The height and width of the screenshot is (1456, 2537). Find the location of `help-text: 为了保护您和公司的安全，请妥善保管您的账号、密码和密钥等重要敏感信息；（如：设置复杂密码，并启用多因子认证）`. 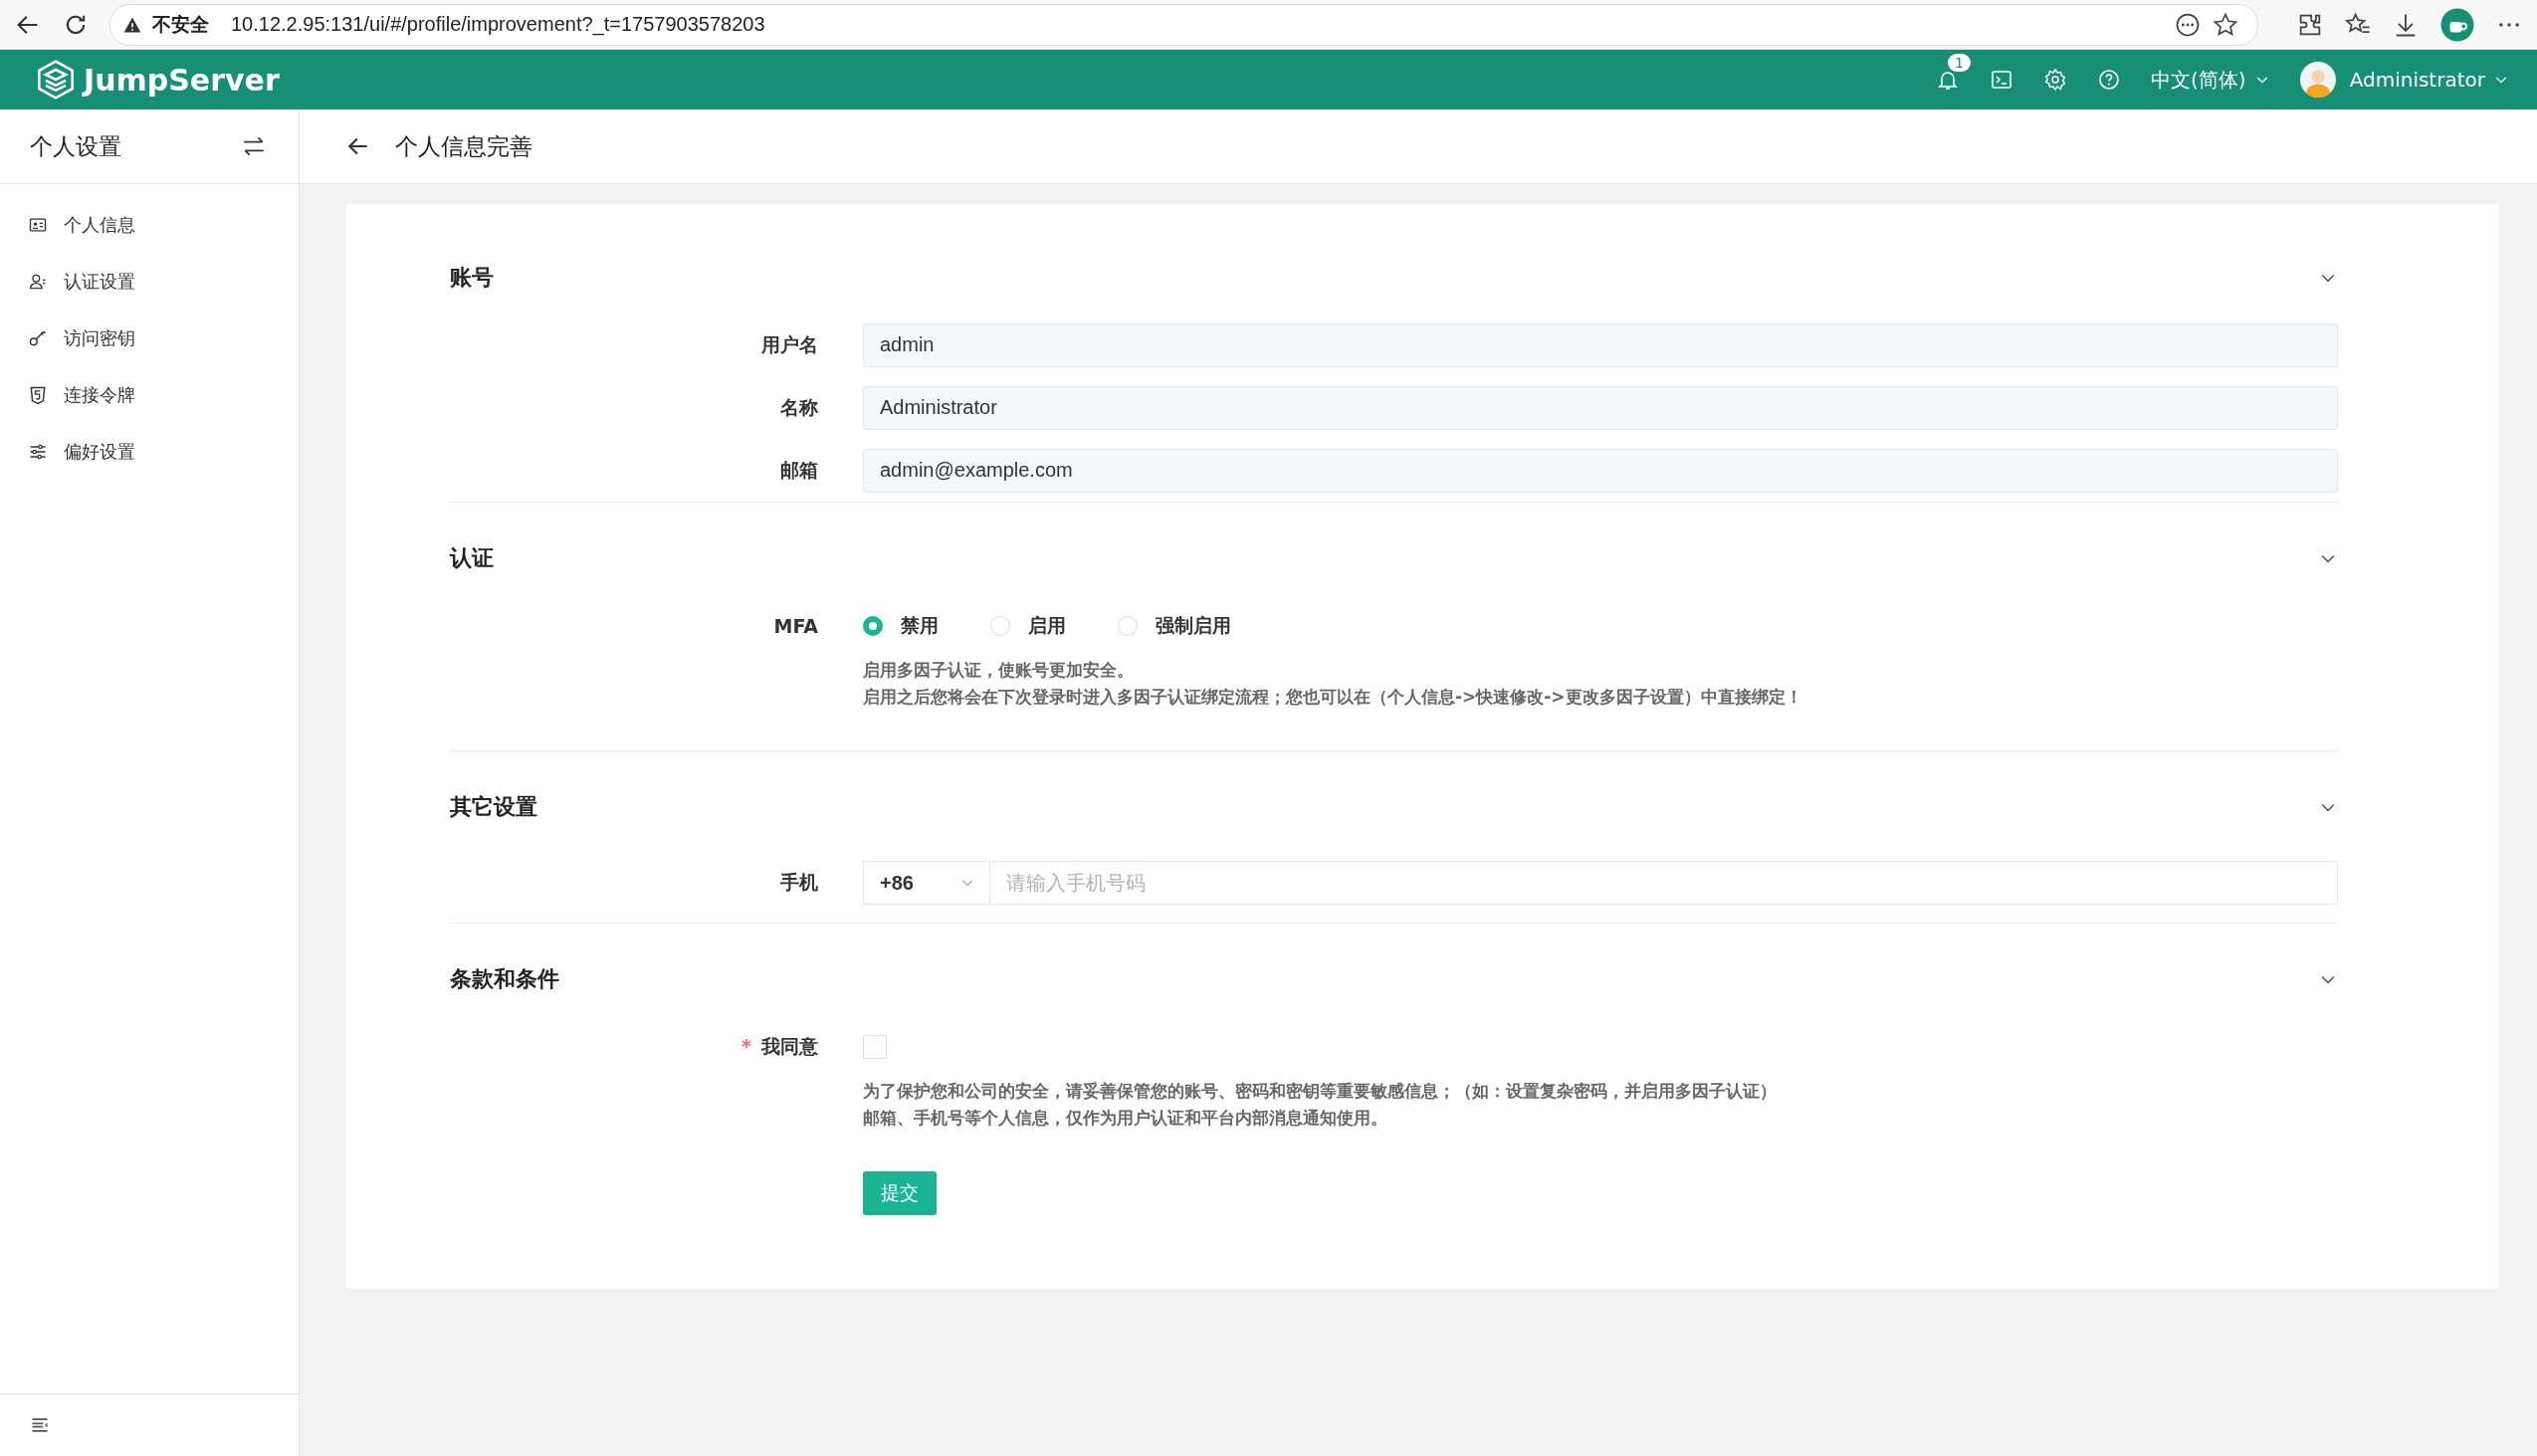

help-text: 为了保护您和公司的安全，请妥善保管您的账号、密码和密钥等重要敏感信息；（如：设置复杂密码，并启用多因子认证） is located at coordinates (1320, 1091).